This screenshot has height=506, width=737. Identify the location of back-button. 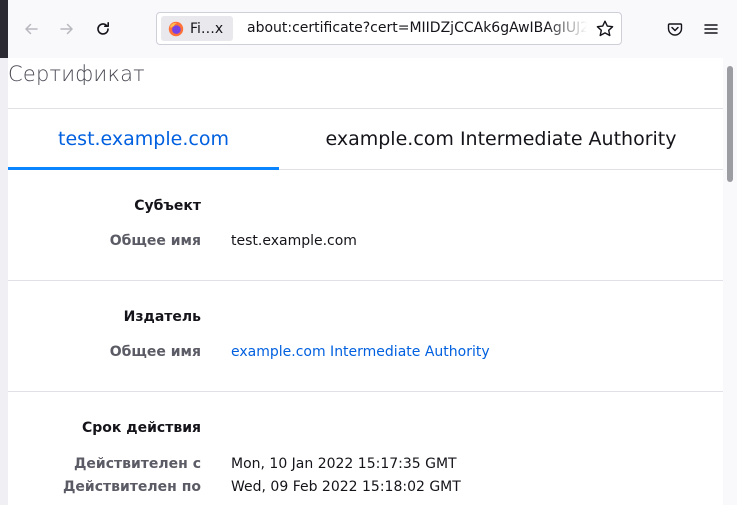
(31, 29).